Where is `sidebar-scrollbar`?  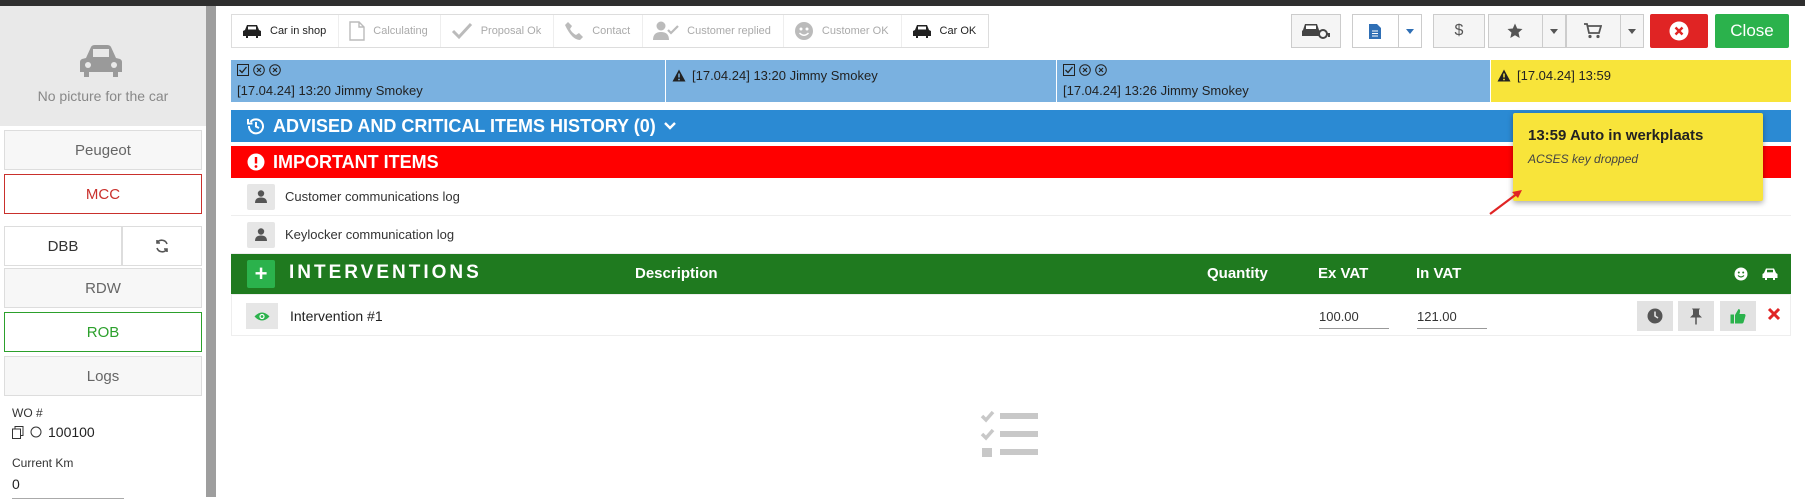 sidebar-scrollbar is located at coordinates (211, 251).